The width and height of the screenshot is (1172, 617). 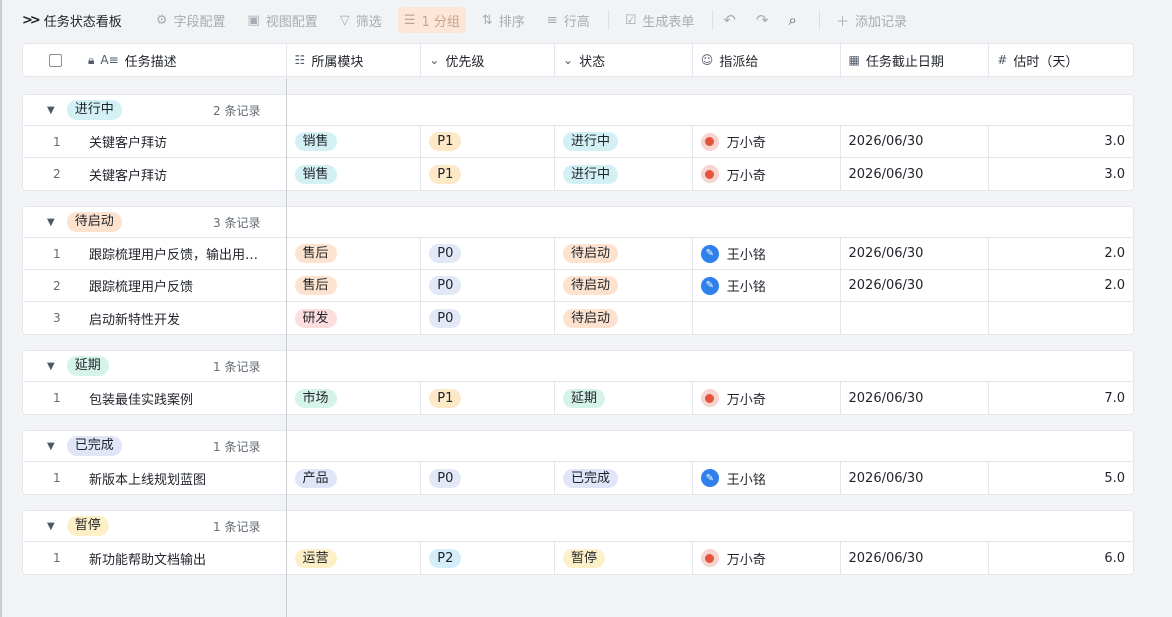 What do you see at coordinates (155, 141) in the screenshot?
I see `task-desc-cell: 1 关键客户拜访` at bounding box center [155, 141].